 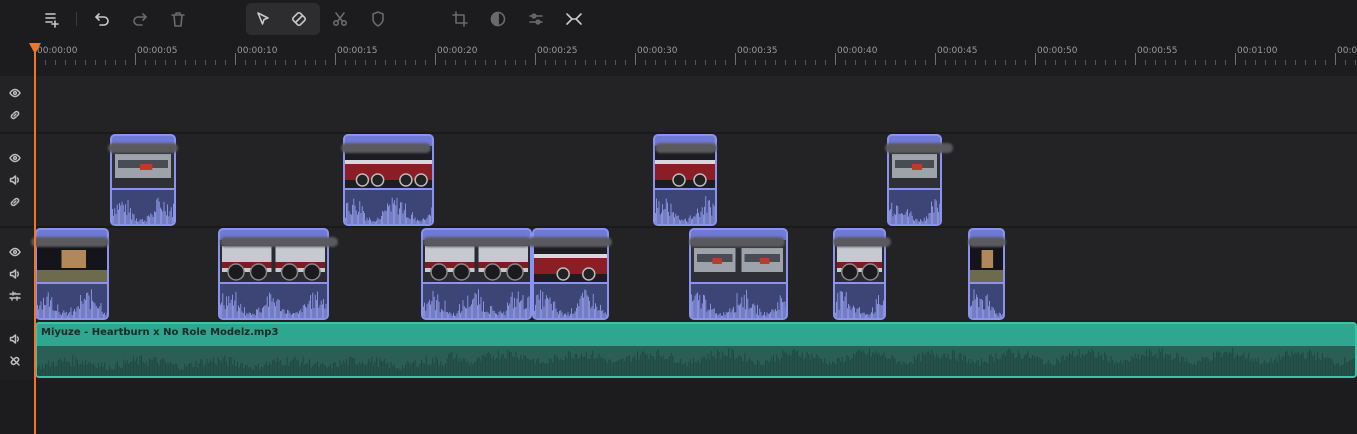 What do you see at coordinates (460, 19) in the screenshot?
I see `crop-button` at bounding box center [460, 19].